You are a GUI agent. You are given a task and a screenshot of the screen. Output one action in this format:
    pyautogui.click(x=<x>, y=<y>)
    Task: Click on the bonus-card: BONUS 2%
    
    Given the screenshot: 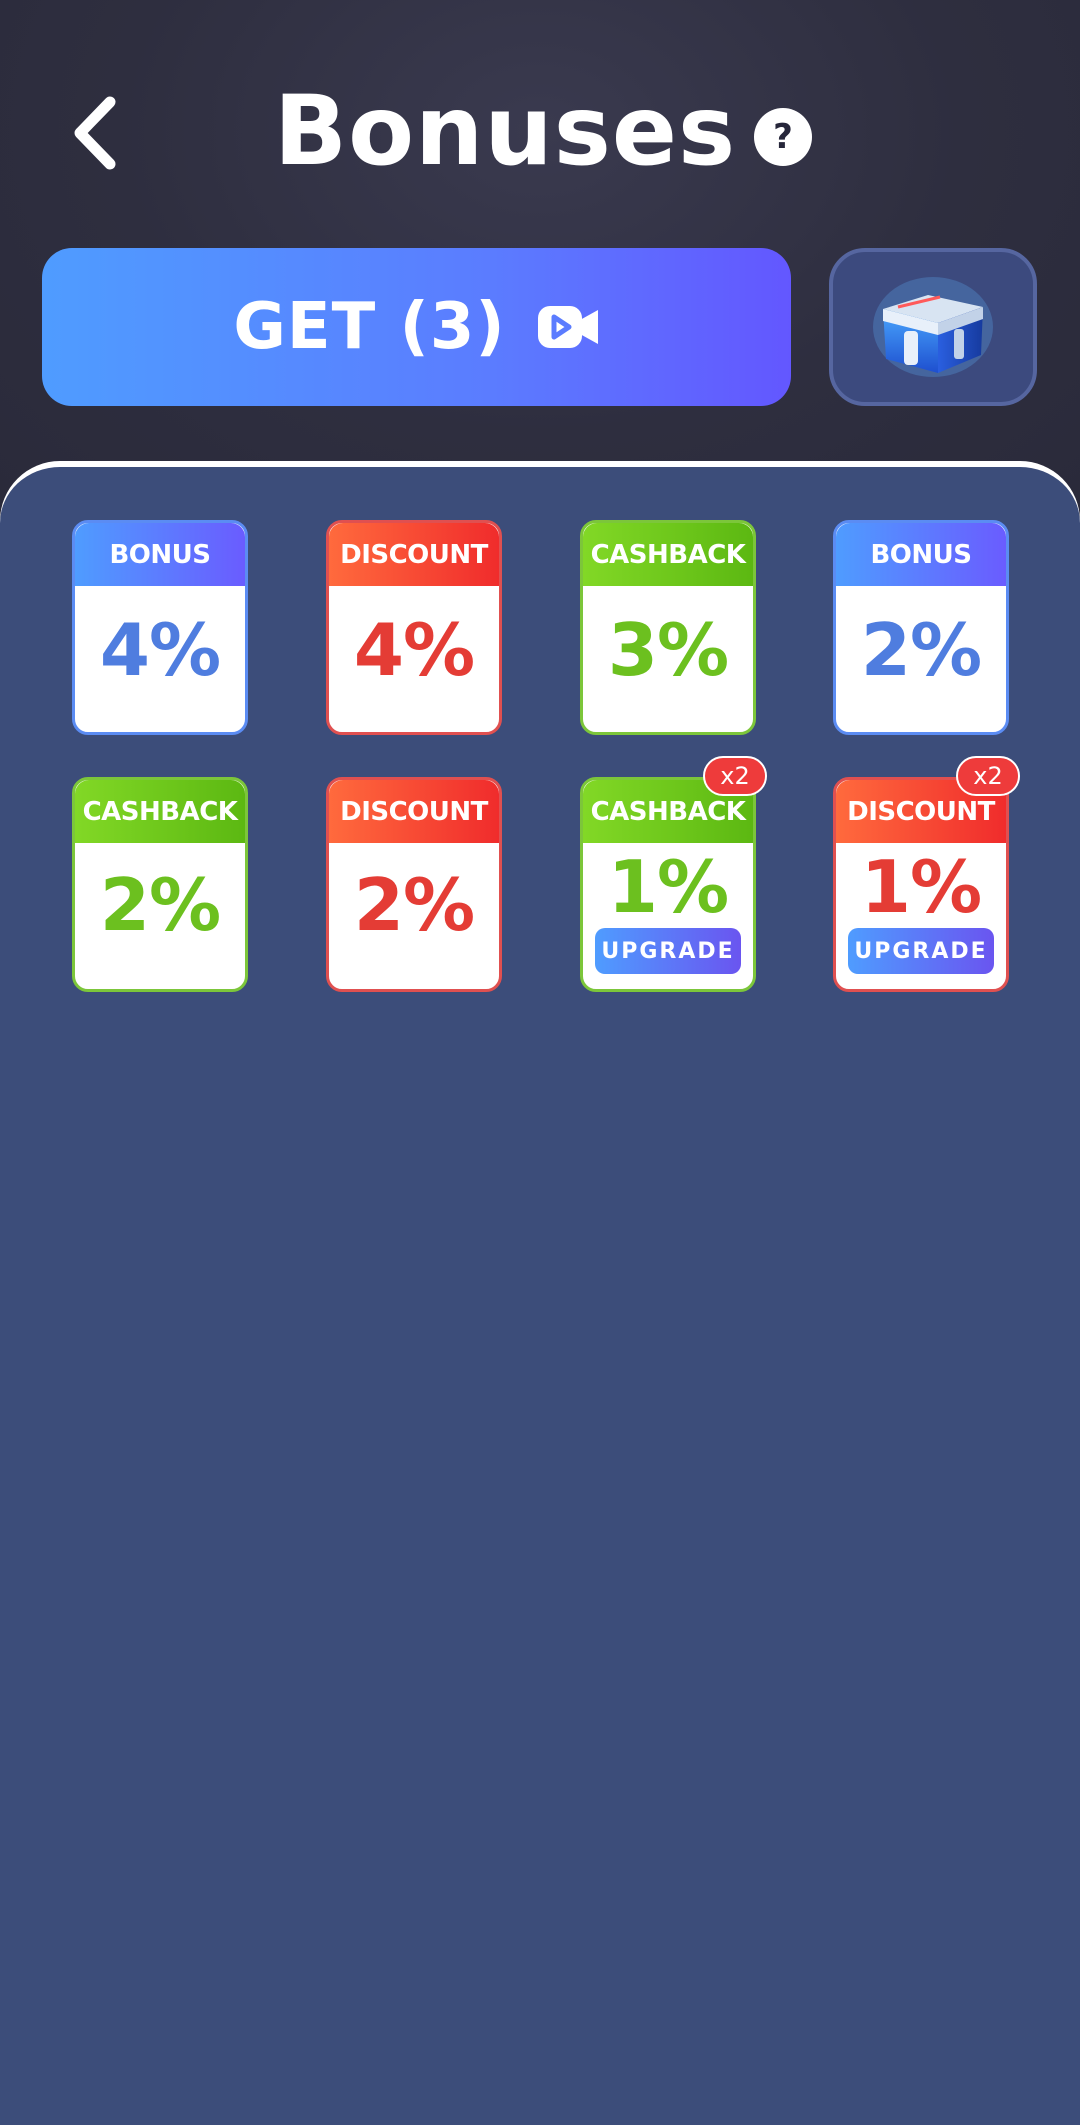 What is the action you would take?
    pyautogui.click(x=921, y=627)
    